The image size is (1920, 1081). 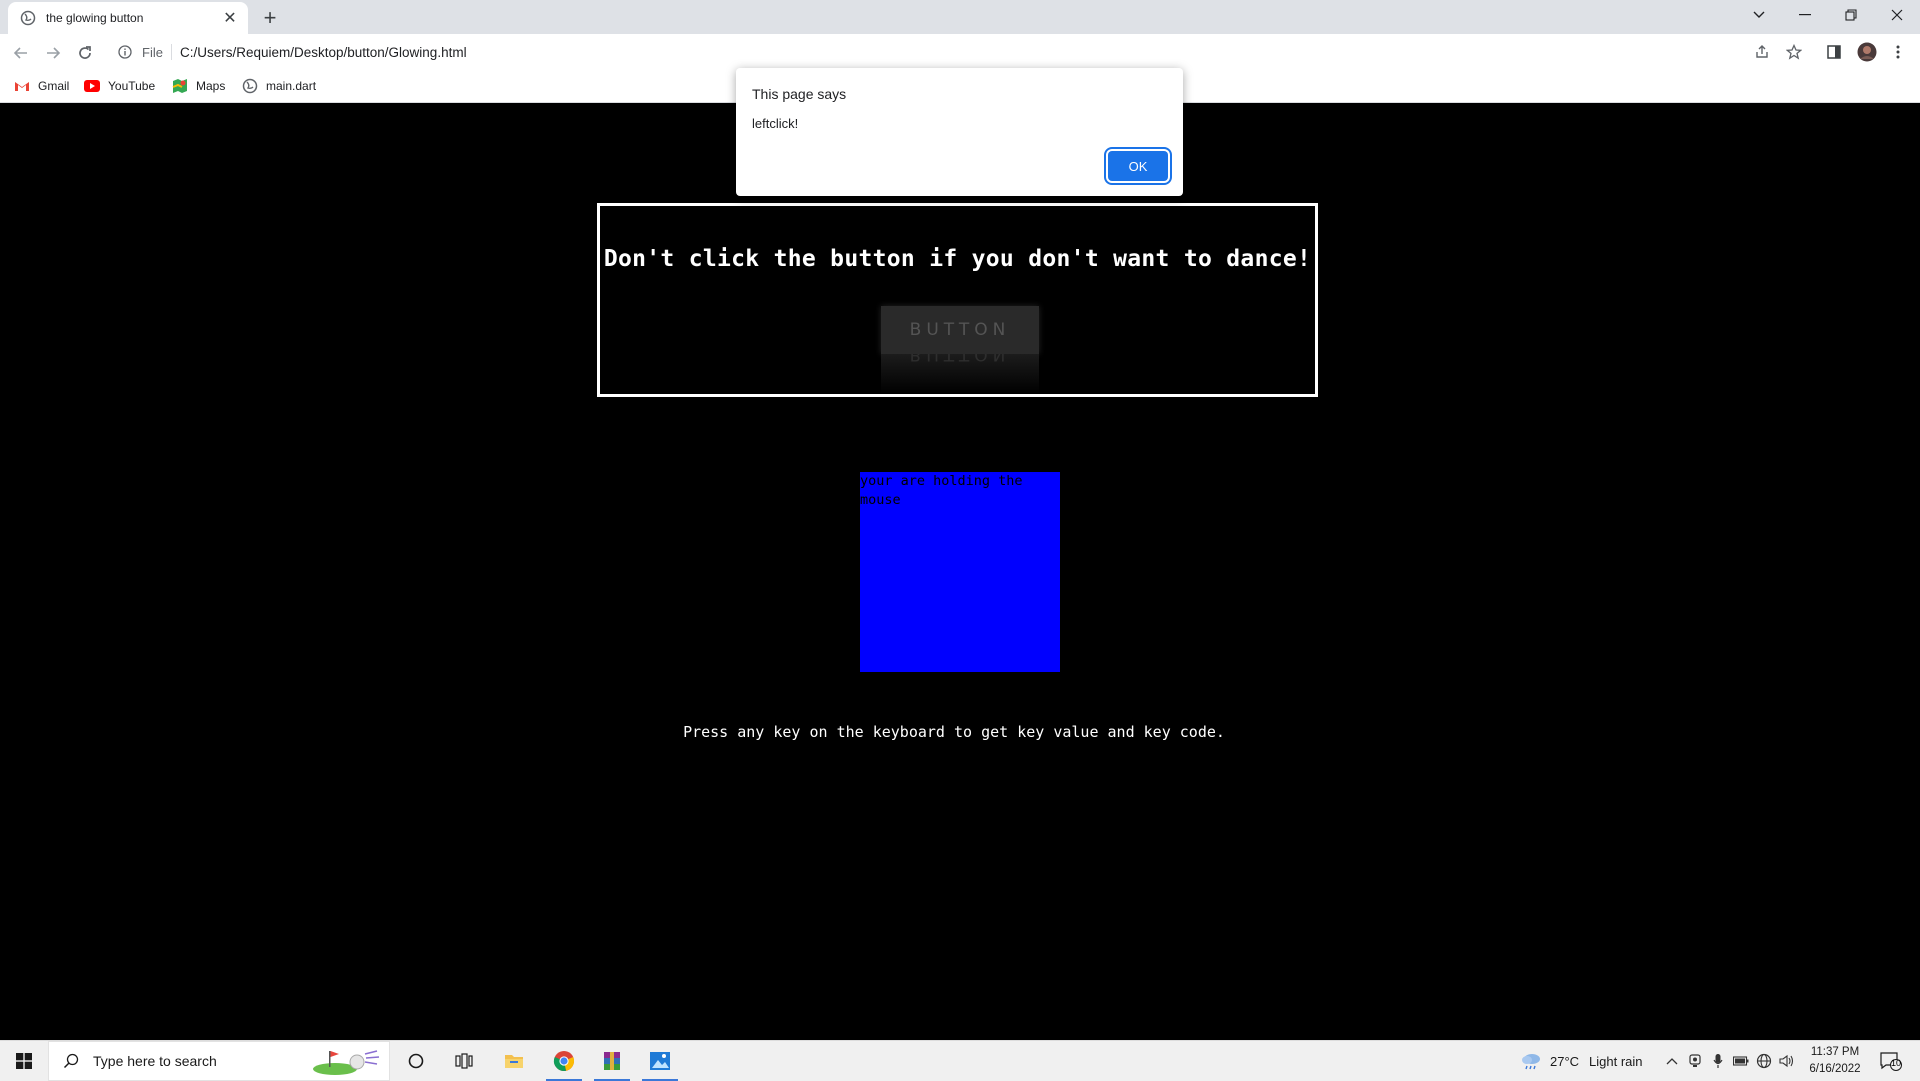 What do you see at coordinates (291, 86) in the screenshot?
I see `bookmark-label: main.dart` at bounding box center [291, 86].